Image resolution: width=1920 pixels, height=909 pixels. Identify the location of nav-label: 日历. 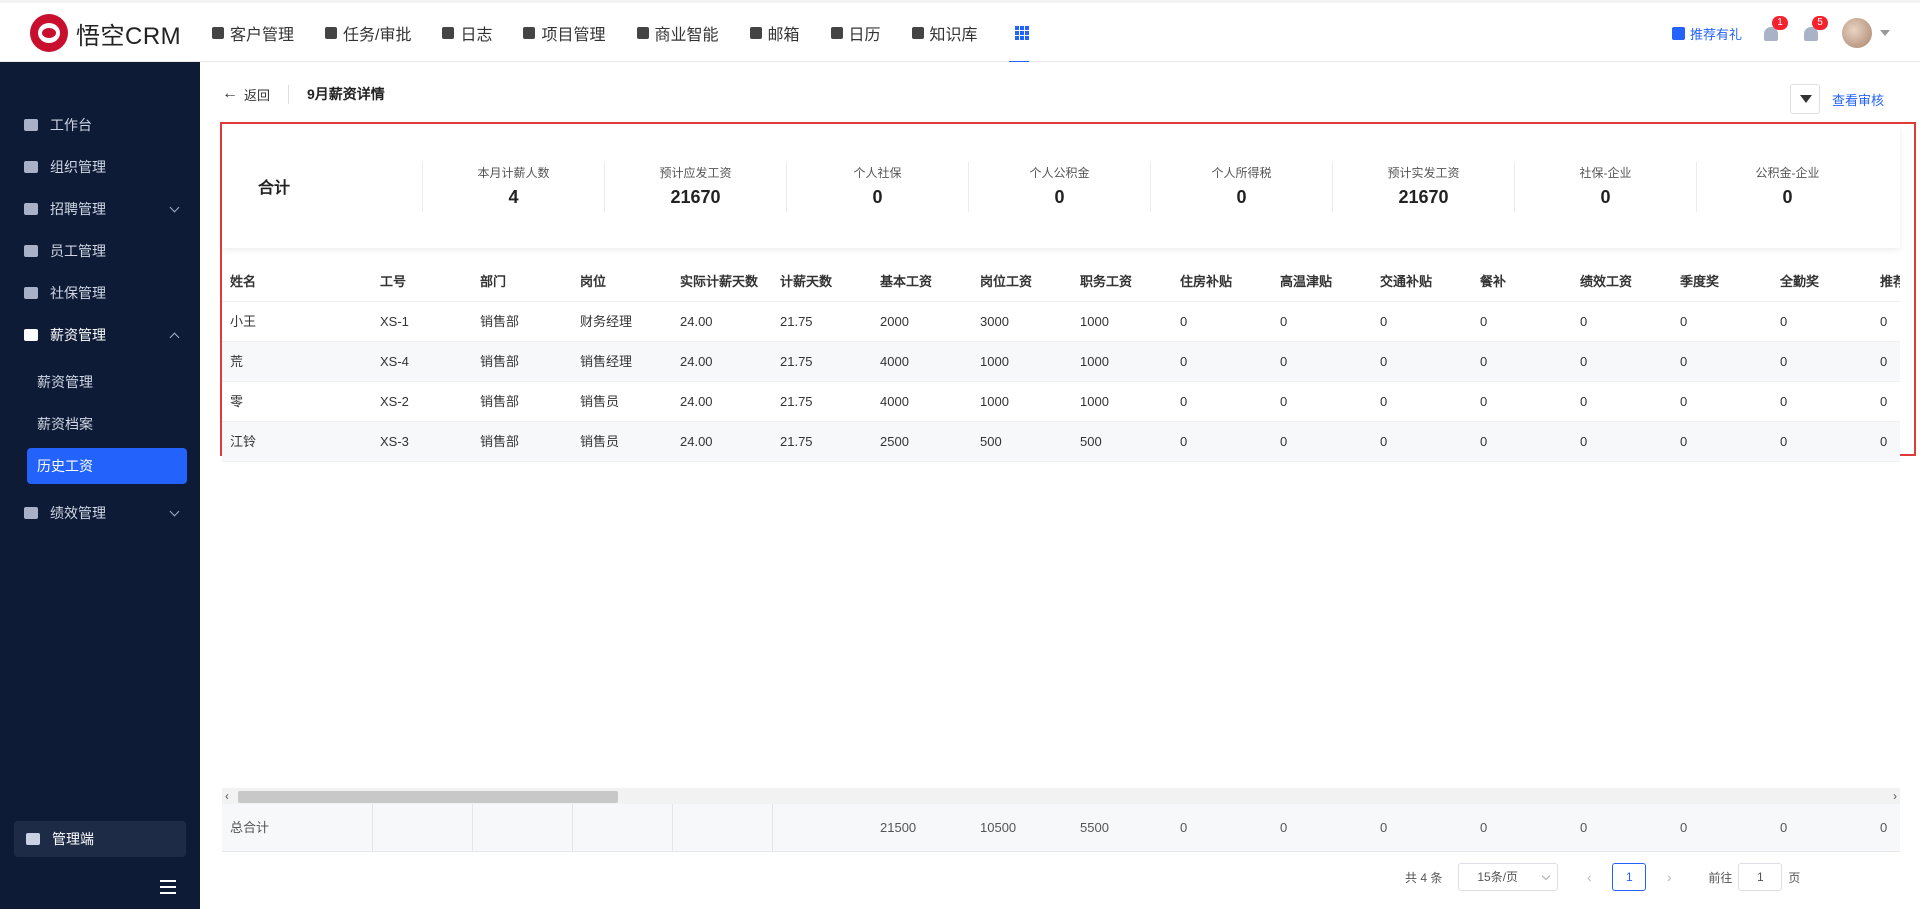
(864, 35).